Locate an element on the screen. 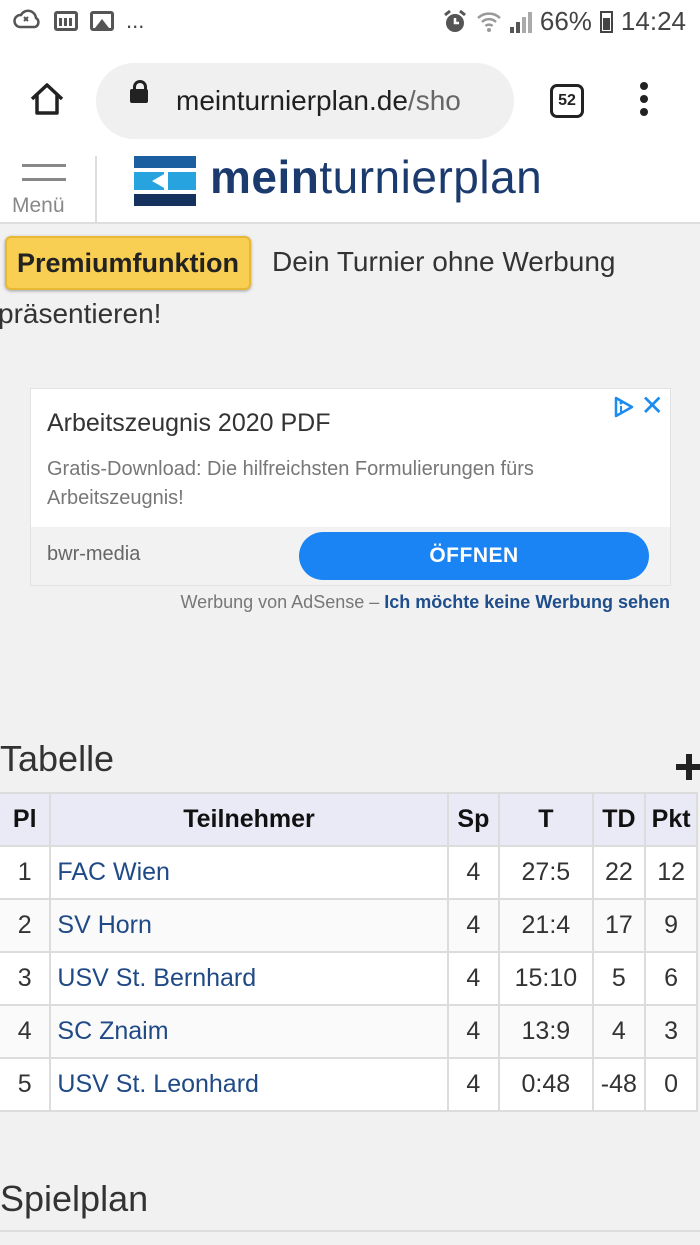  url-text: meinturnierplan.de/sho is located at coordinates (335, 101).